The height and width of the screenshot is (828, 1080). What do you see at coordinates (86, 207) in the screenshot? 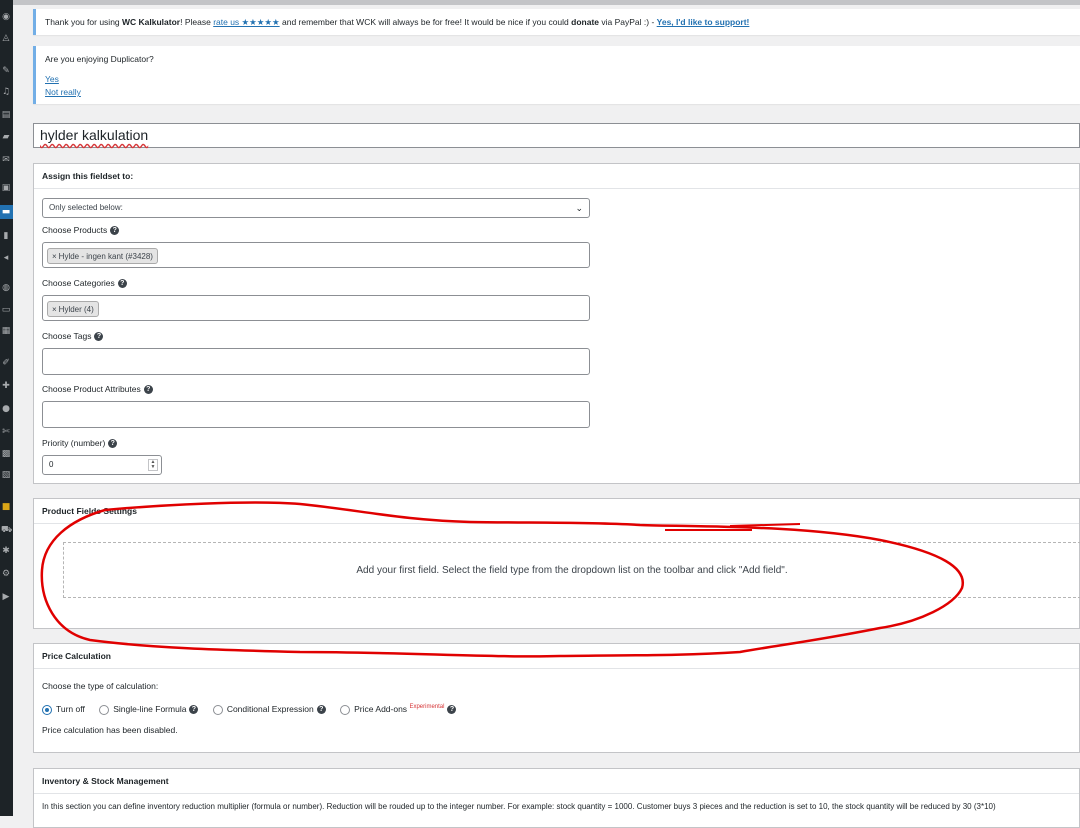
I see `assign-select-value: Only selected below:` at bounding box center [86, 207].